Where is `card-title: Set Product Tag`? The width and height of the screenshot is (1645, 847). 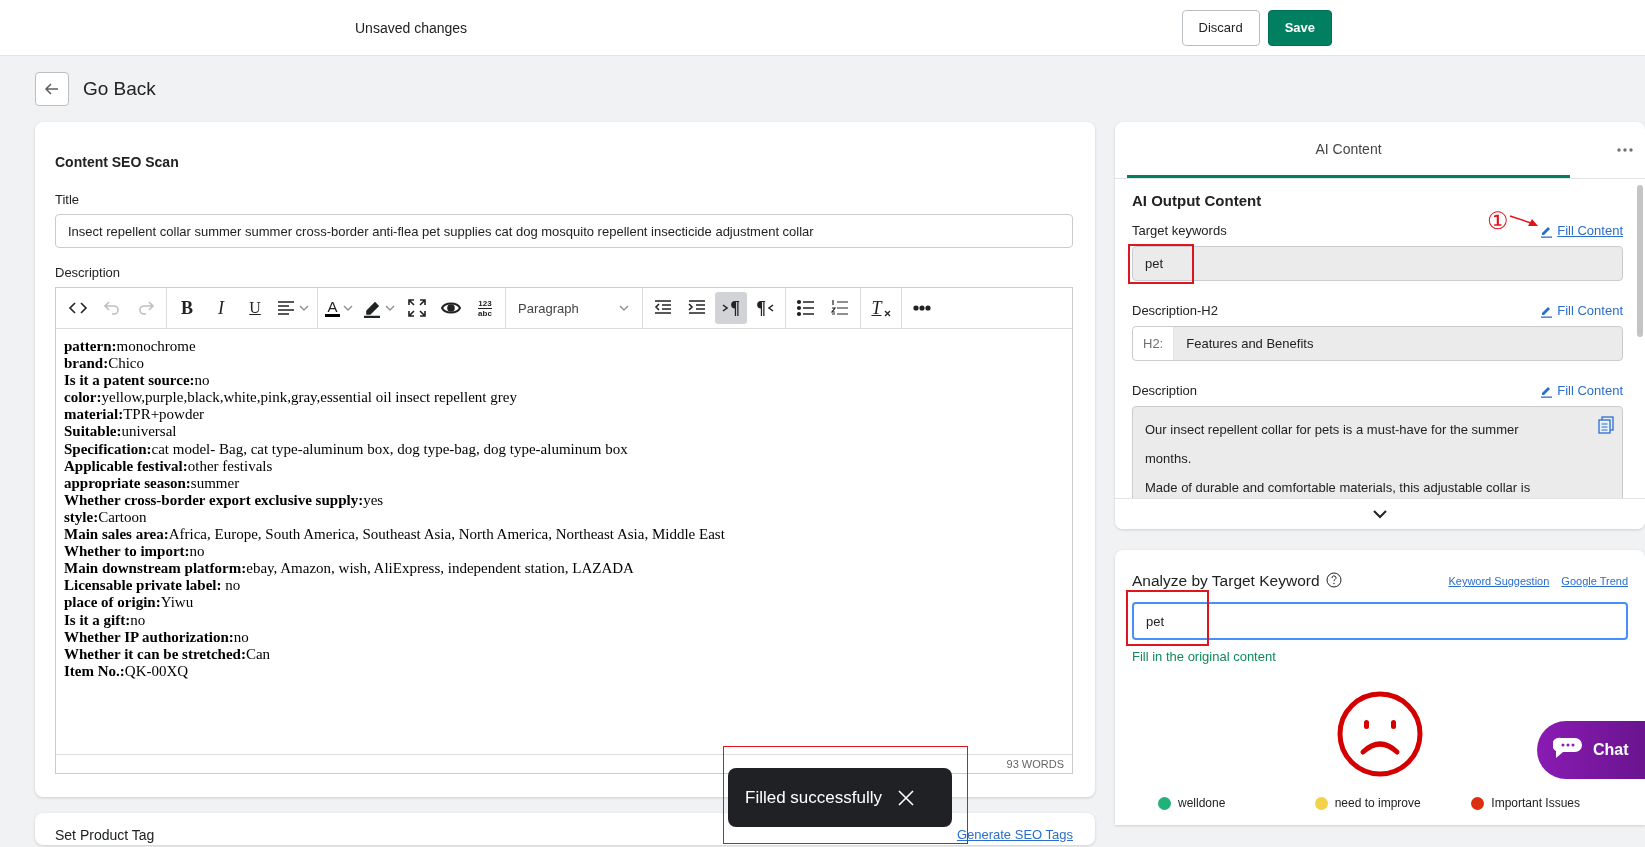
card-title: Set Product Tag is located at coordinates (105, 836).